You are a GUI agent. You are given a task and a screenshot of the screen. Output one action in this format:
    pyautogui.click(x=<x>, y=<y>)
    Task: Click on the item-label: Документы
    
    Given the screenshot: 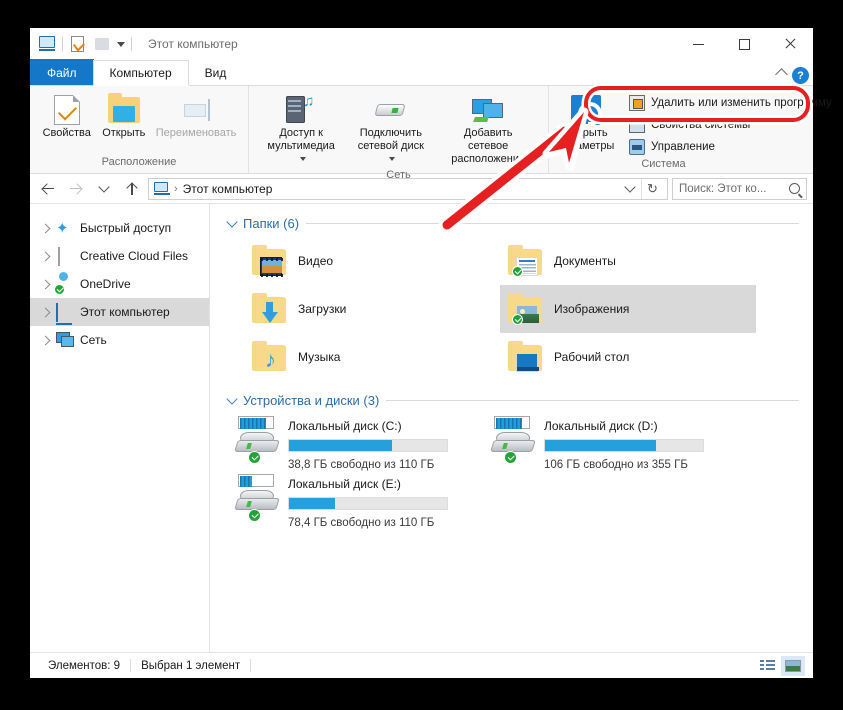 What is the action you would take?
    pyautogui.click(x=585, y=261)
    